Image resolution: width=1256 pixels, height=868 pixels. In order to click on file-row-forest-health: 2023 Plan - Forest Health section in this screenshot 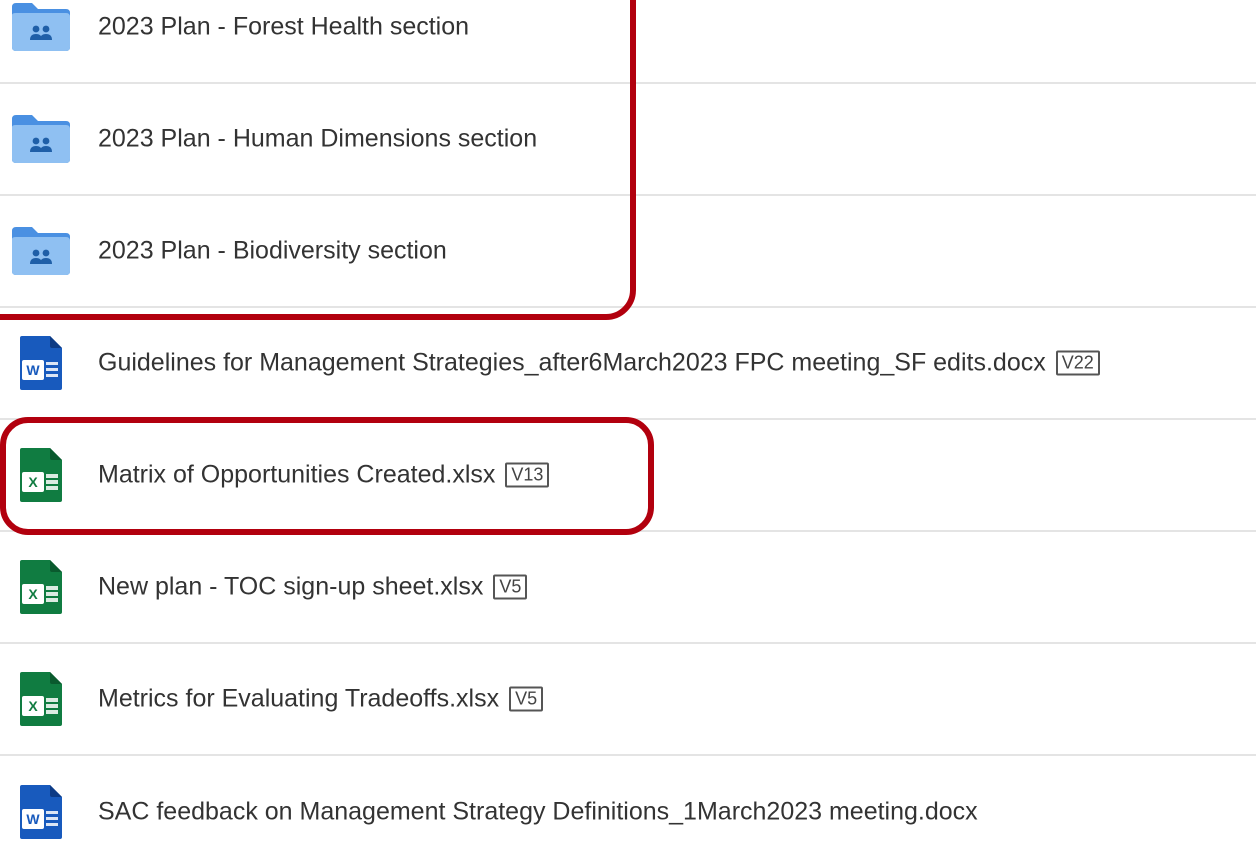, I will do `click(628, 42)`.